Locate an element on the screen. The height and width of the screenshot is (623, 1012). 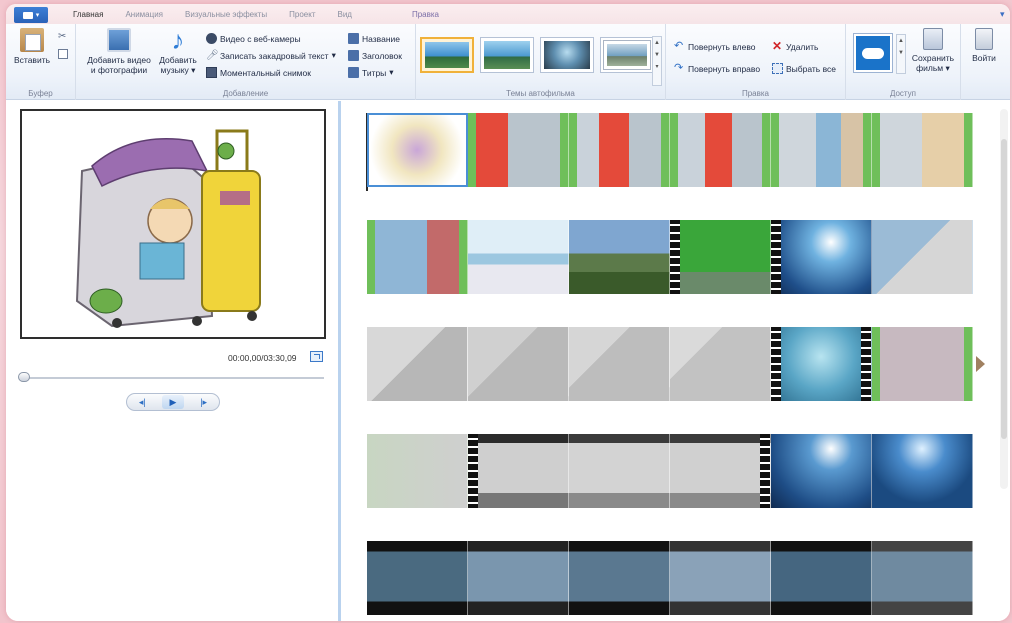
seek-thumb is located at coordinates (24, 377).